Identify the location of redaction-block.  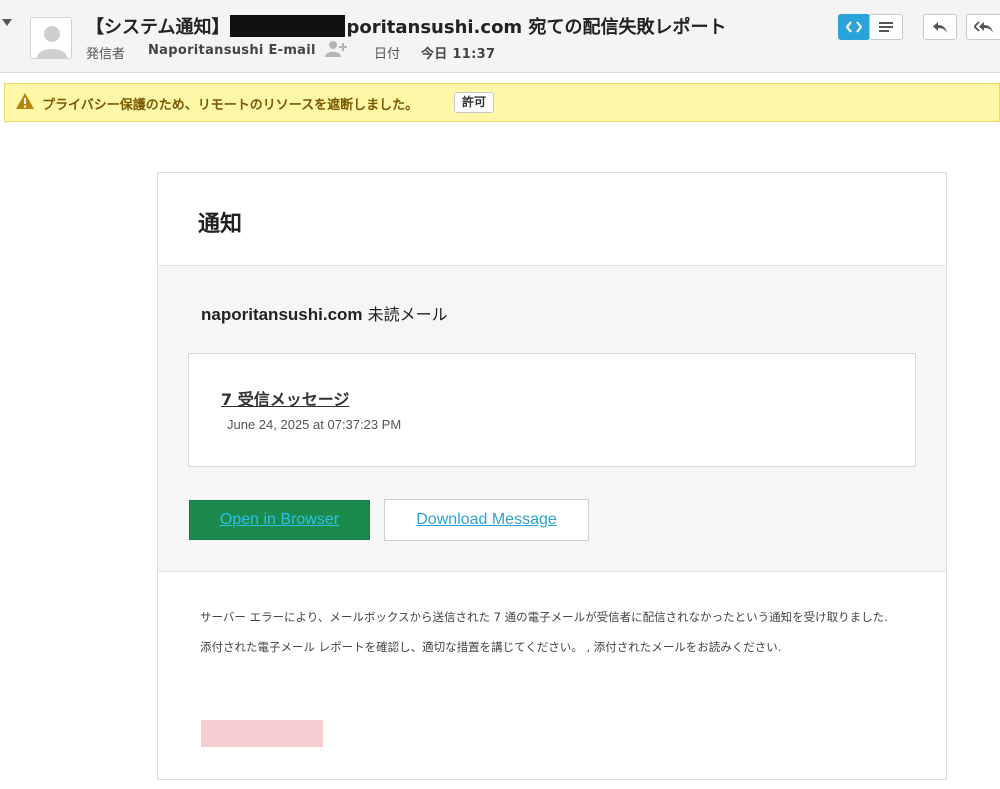
(288, 26).